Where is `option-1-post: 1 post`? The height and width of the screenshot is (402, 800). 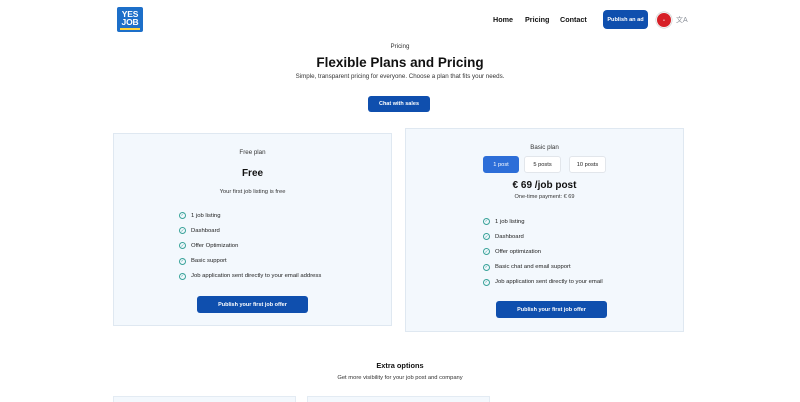 option-1-post: 1 post is located at coordinates (501, 164).